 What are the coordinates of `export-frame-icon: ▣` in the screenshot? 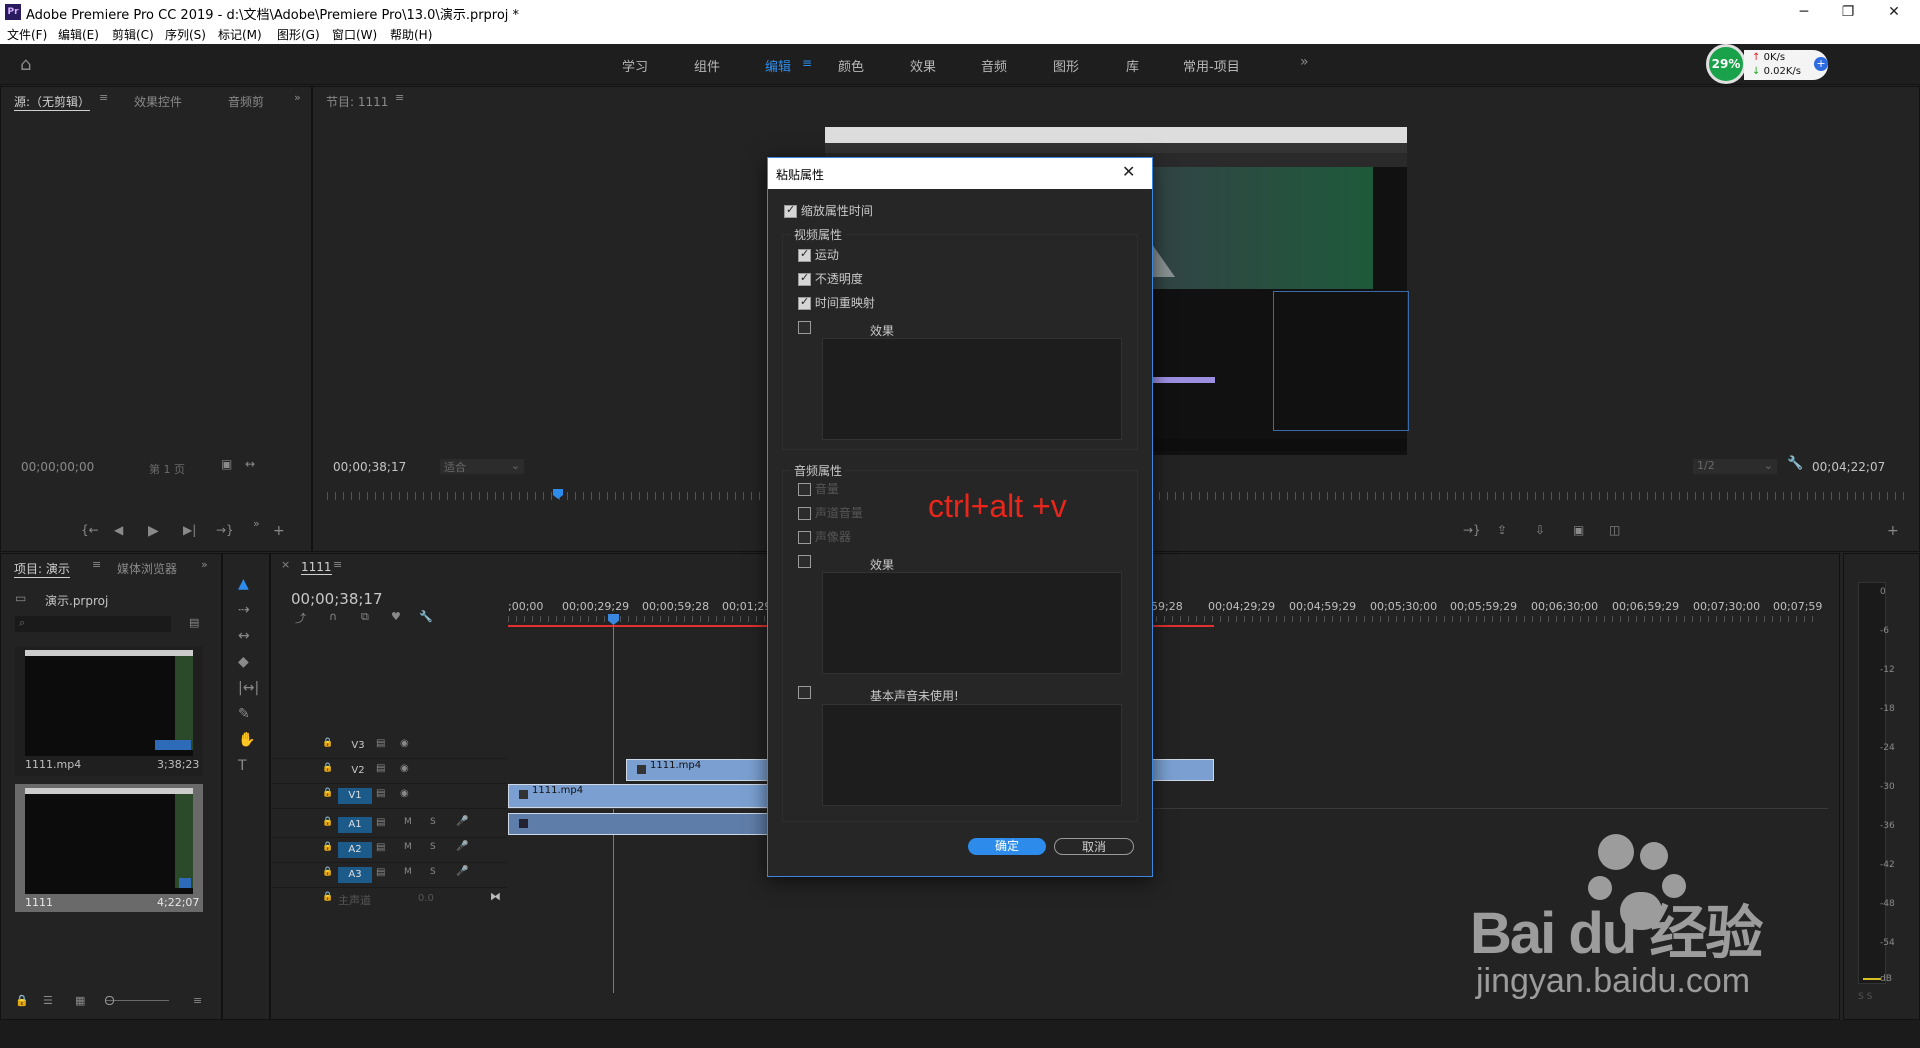 It's located at (1578, 530).